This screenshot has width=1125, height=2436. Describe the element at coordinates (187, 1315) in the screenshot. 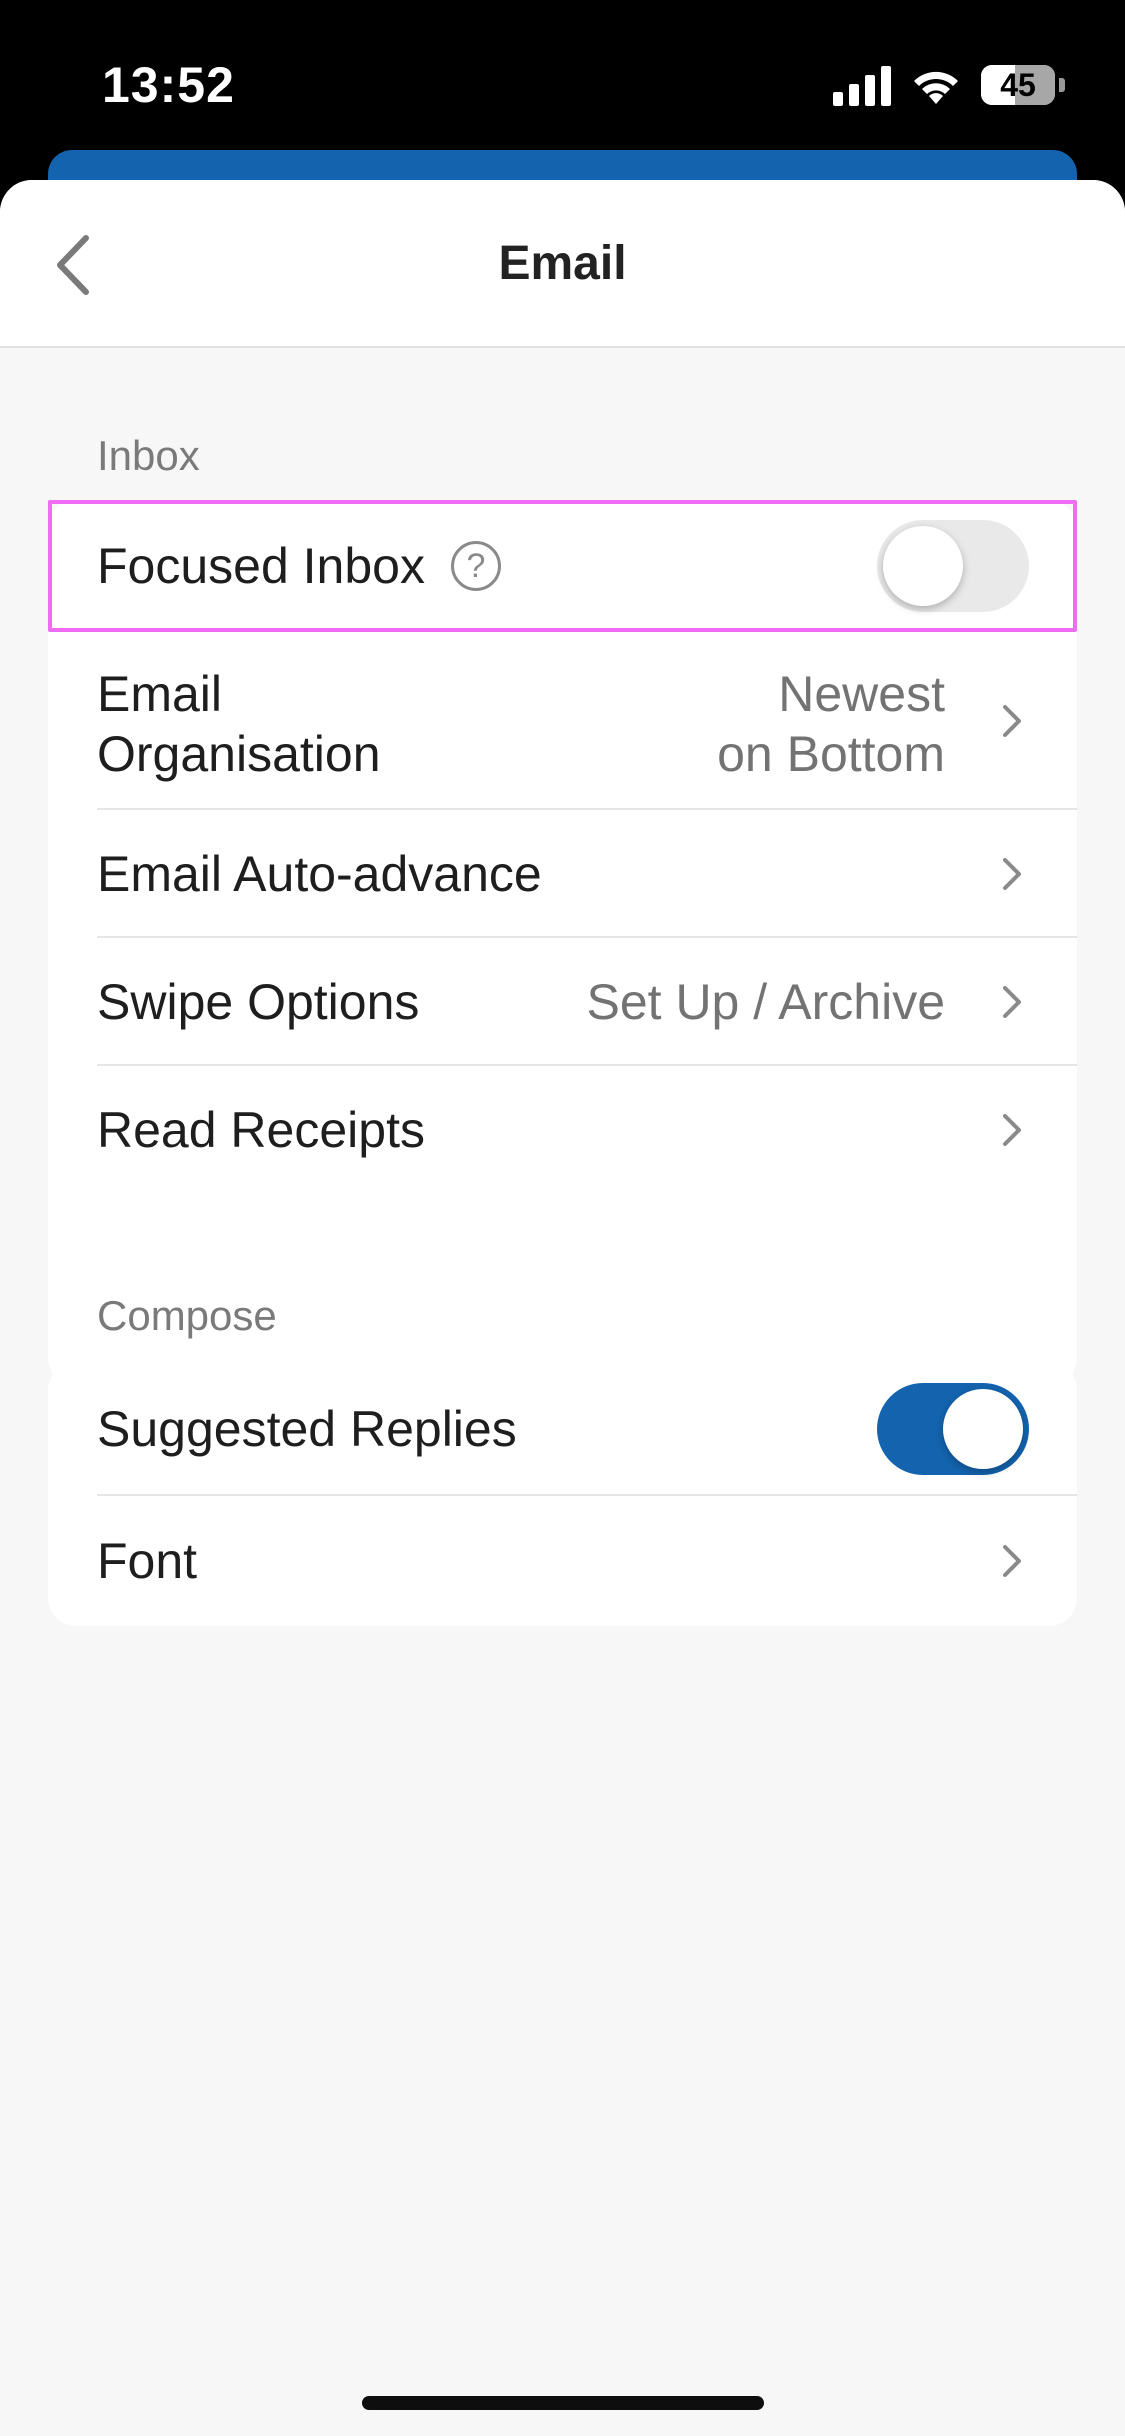

I see `section-label-compose: Compose` at that location.